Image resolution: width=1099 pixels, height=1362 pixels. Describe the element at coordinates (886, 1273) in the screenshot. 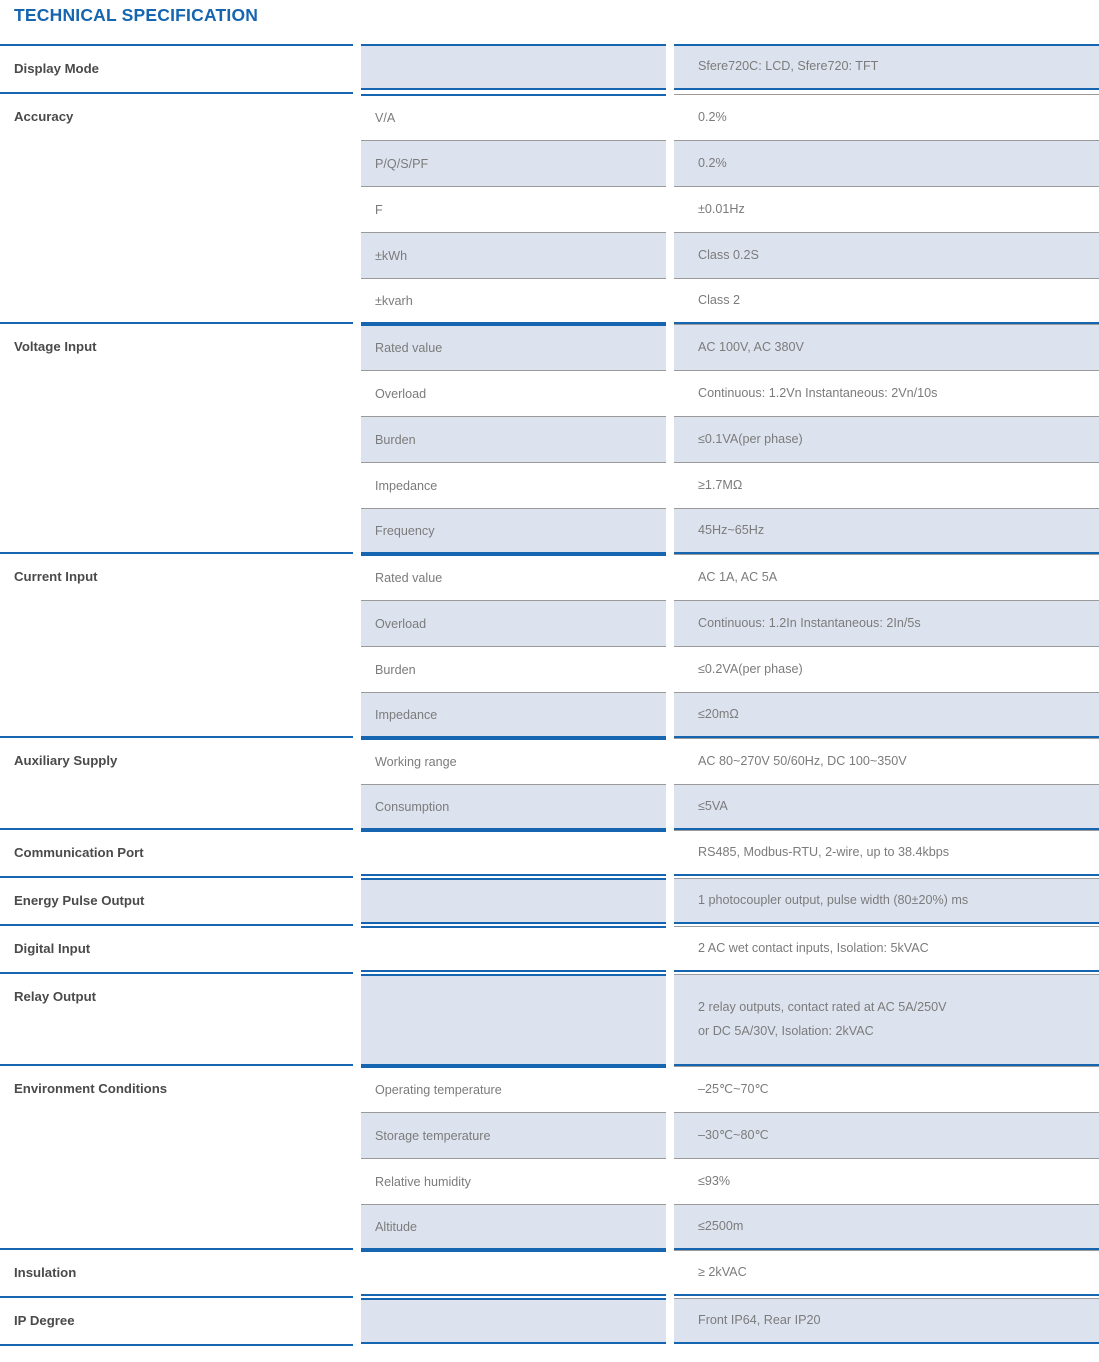

I see `spec-value-cell: ≥ 2kVAC` at that location.